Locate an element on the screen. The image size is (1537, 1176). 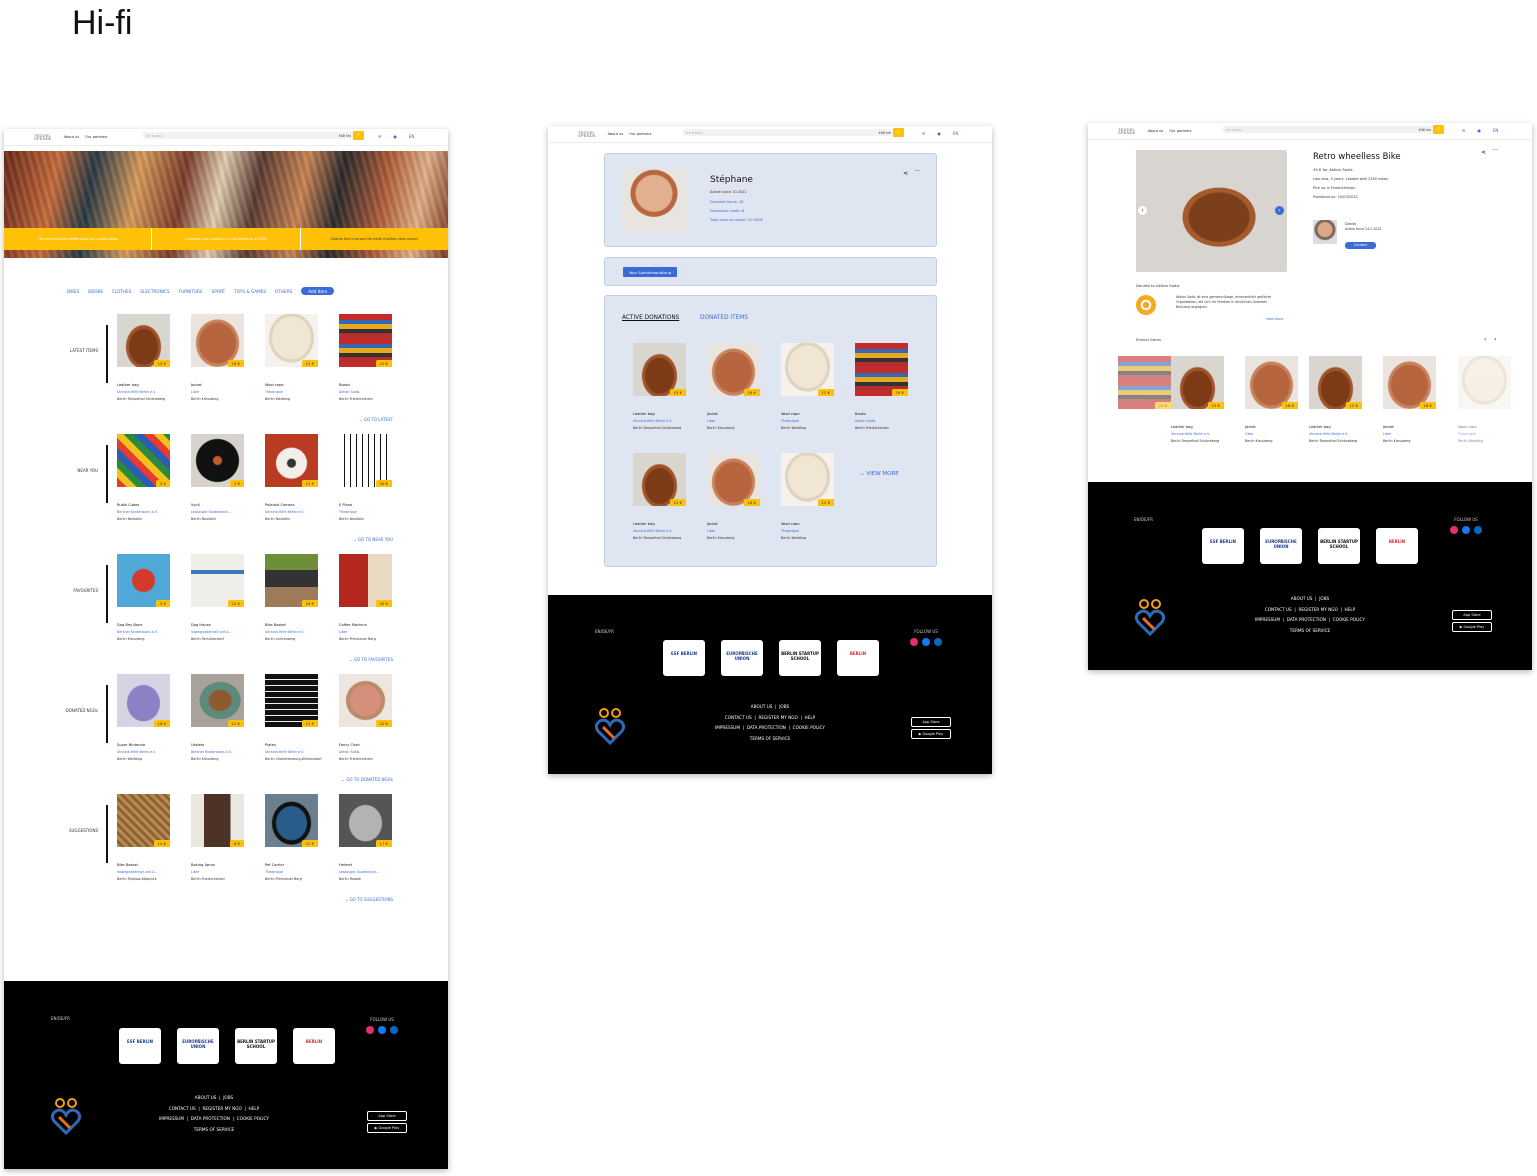
go-to-link: ⌄ GO TO LATEST is located at coordinates (376, 419).